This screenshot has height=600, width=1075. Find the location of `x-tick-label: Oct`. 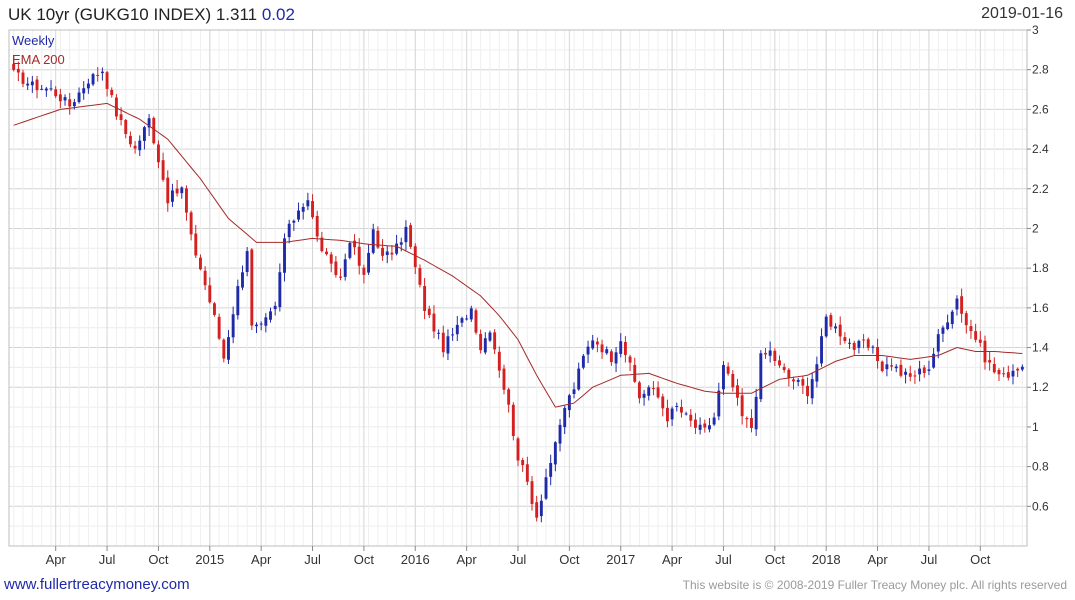

x-tick-label: Oct is located at coordinates (364, 559).